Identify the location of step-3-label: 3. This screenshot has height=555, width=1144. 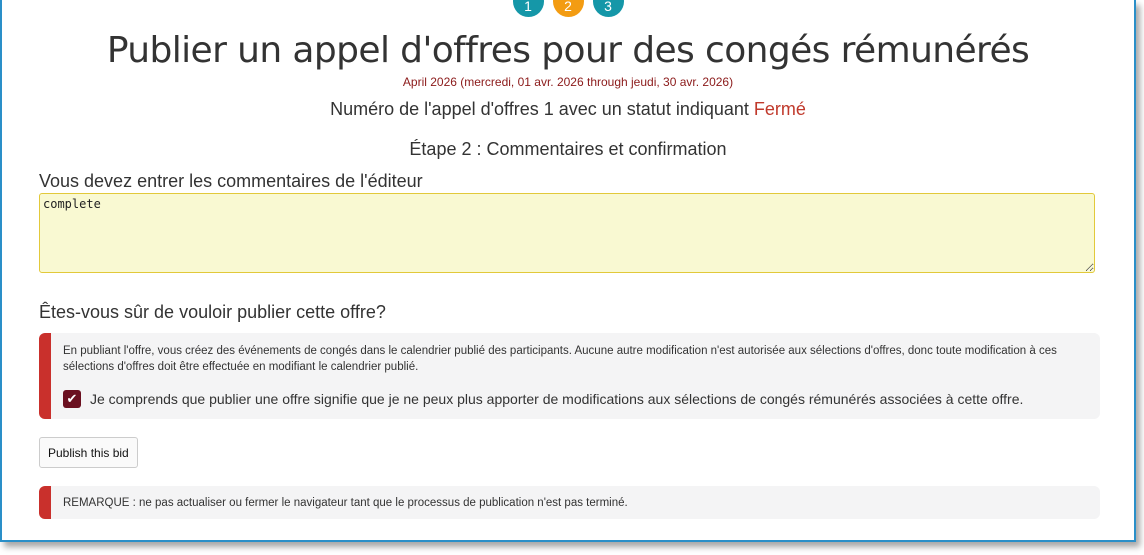
(608, 7).